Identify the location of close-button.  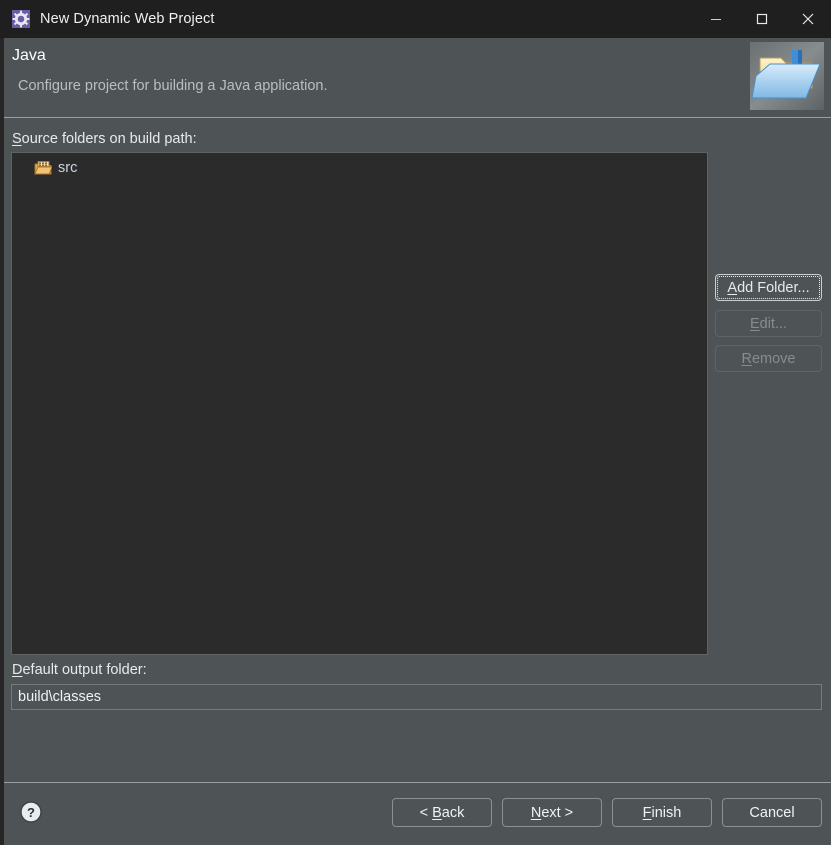
(808, 19).